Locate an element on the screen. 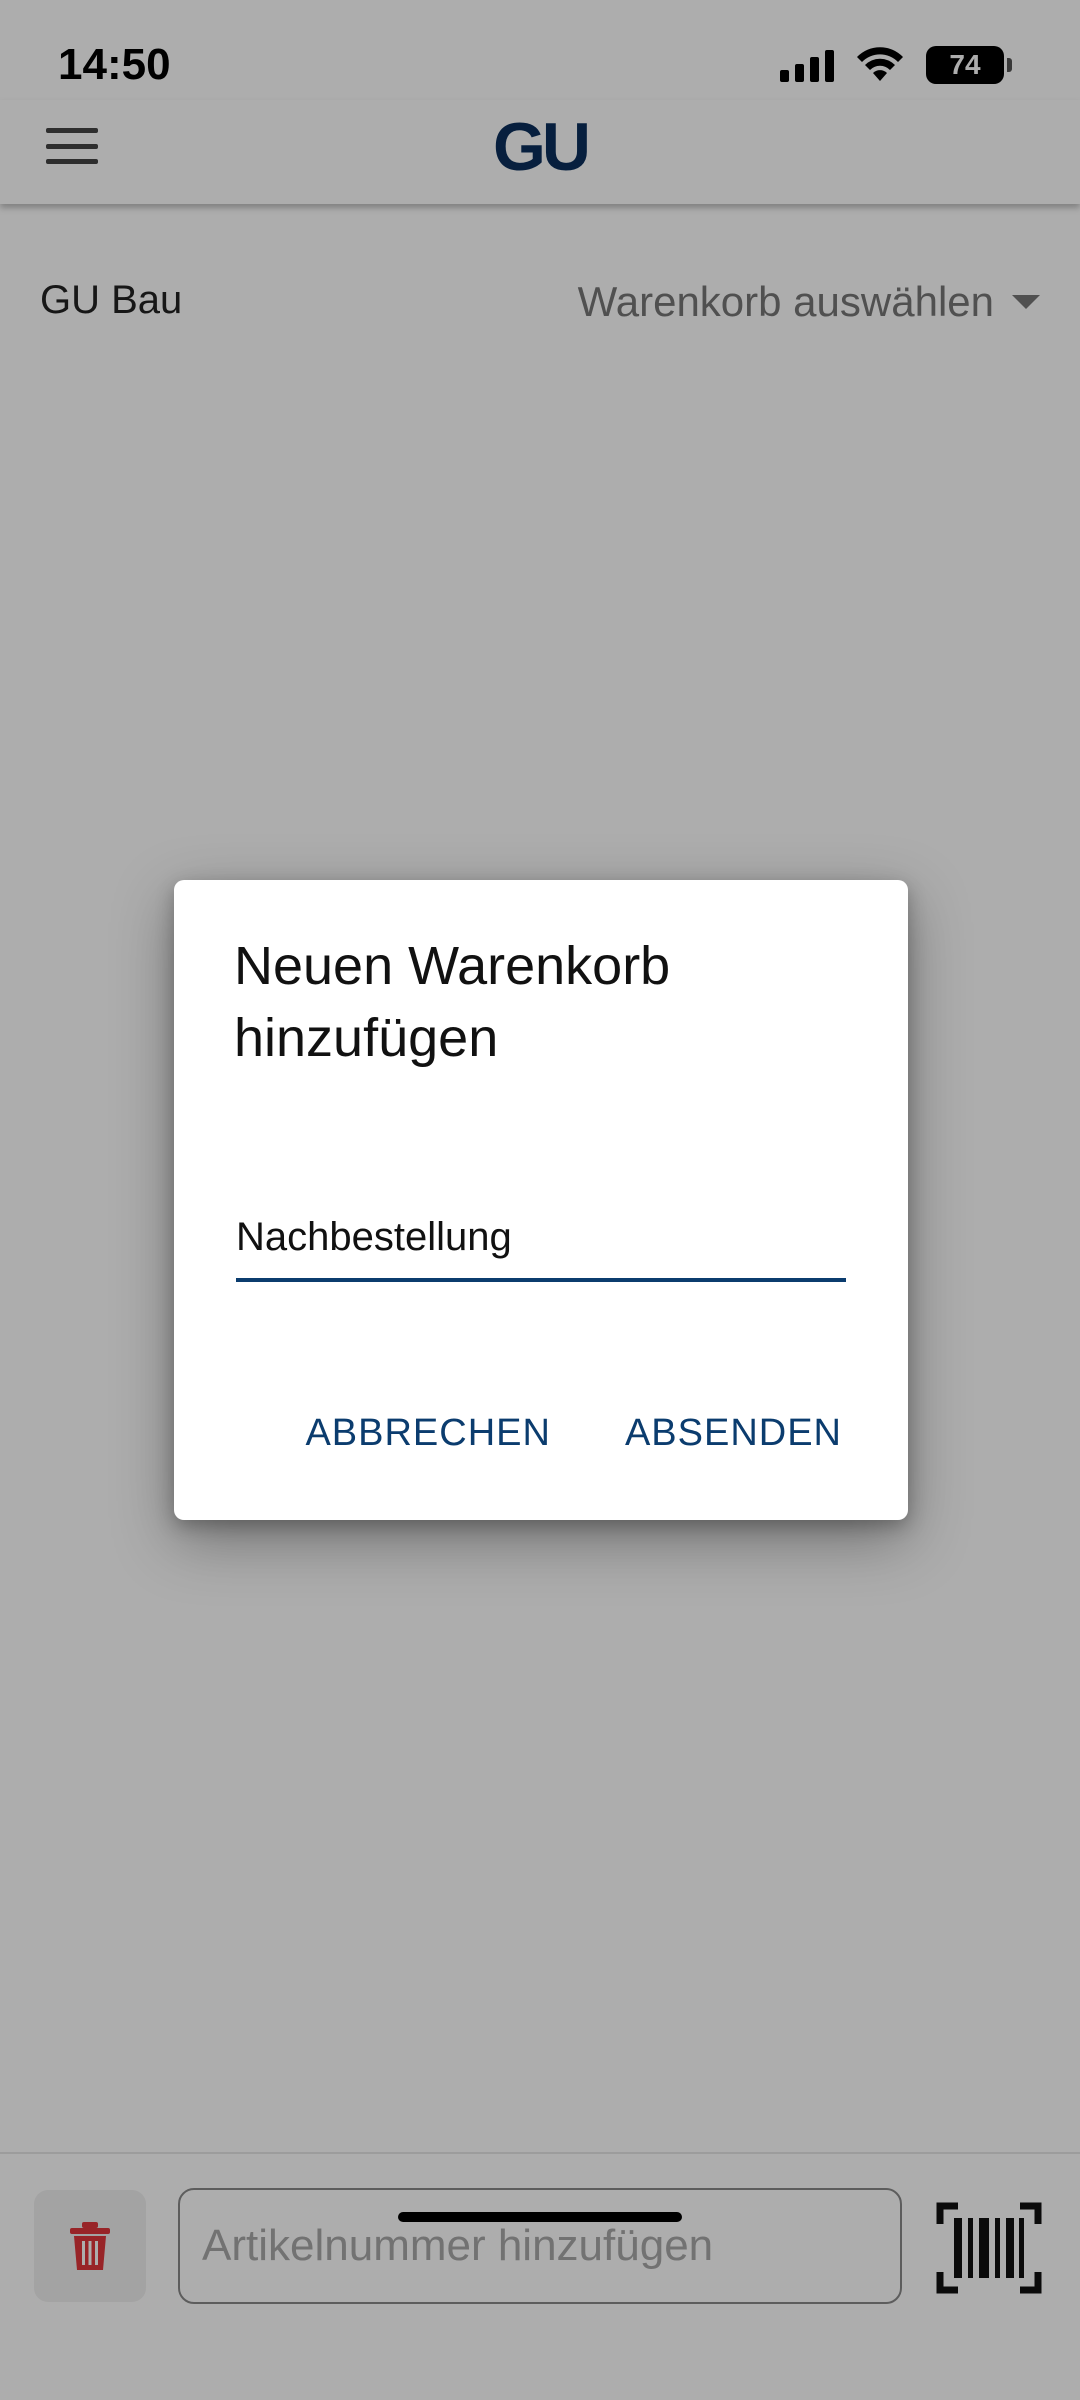 Image resolution: width=1080 pixels, height=2400 pixels. cart-name-field is located at coordinates (541, 1241).